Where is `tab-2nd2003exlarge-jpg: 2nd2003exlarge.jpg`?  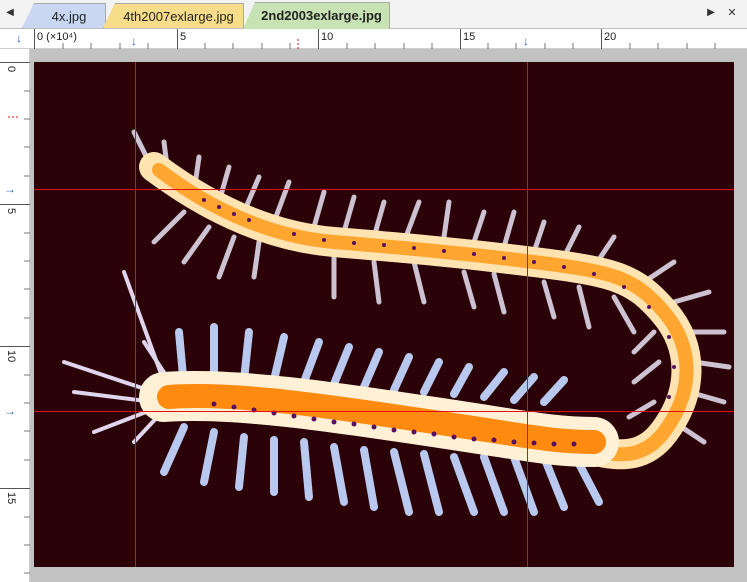 tab-2nd2003exlarge-jpg: 2nd2003exlarge.jpg is located at coordinates (316, 15).